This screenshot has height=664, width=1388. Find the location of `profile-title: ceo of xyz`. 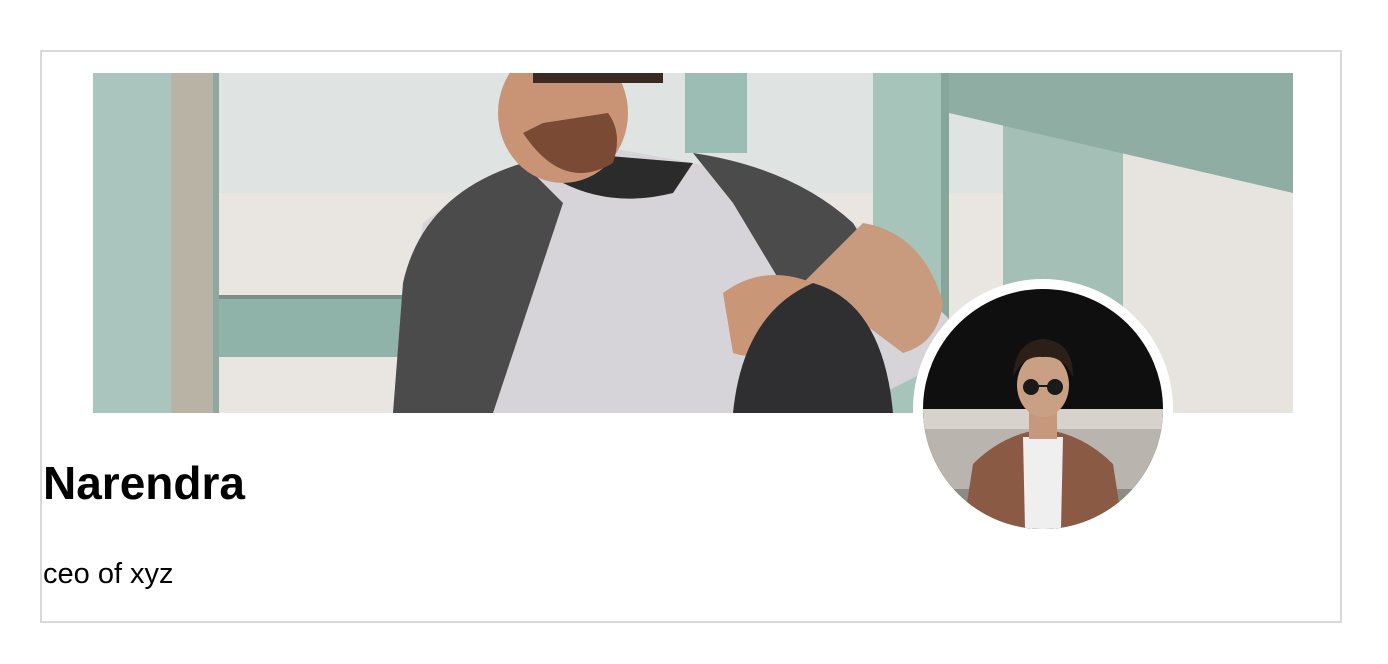

profile-title: ceo of xyz is located at coordinates (108, 574).